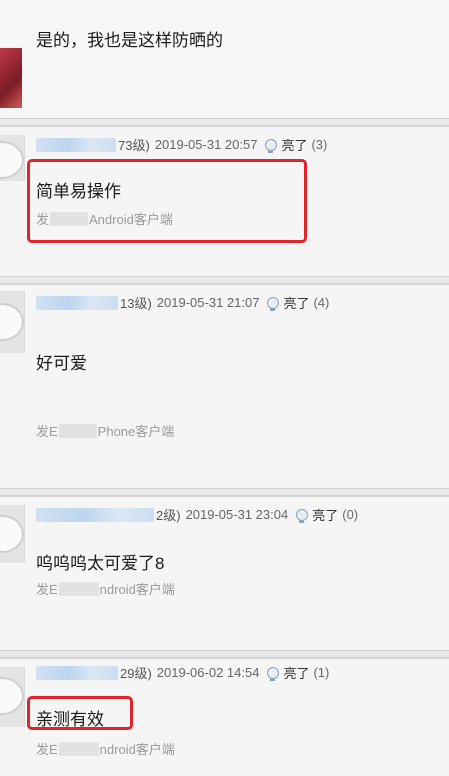 This screenshot has height=776, width=449. Describe the element at coordinates (208, 302) in the screenshot. I see `comment-date: 2019-05-31 21:07` at that location.